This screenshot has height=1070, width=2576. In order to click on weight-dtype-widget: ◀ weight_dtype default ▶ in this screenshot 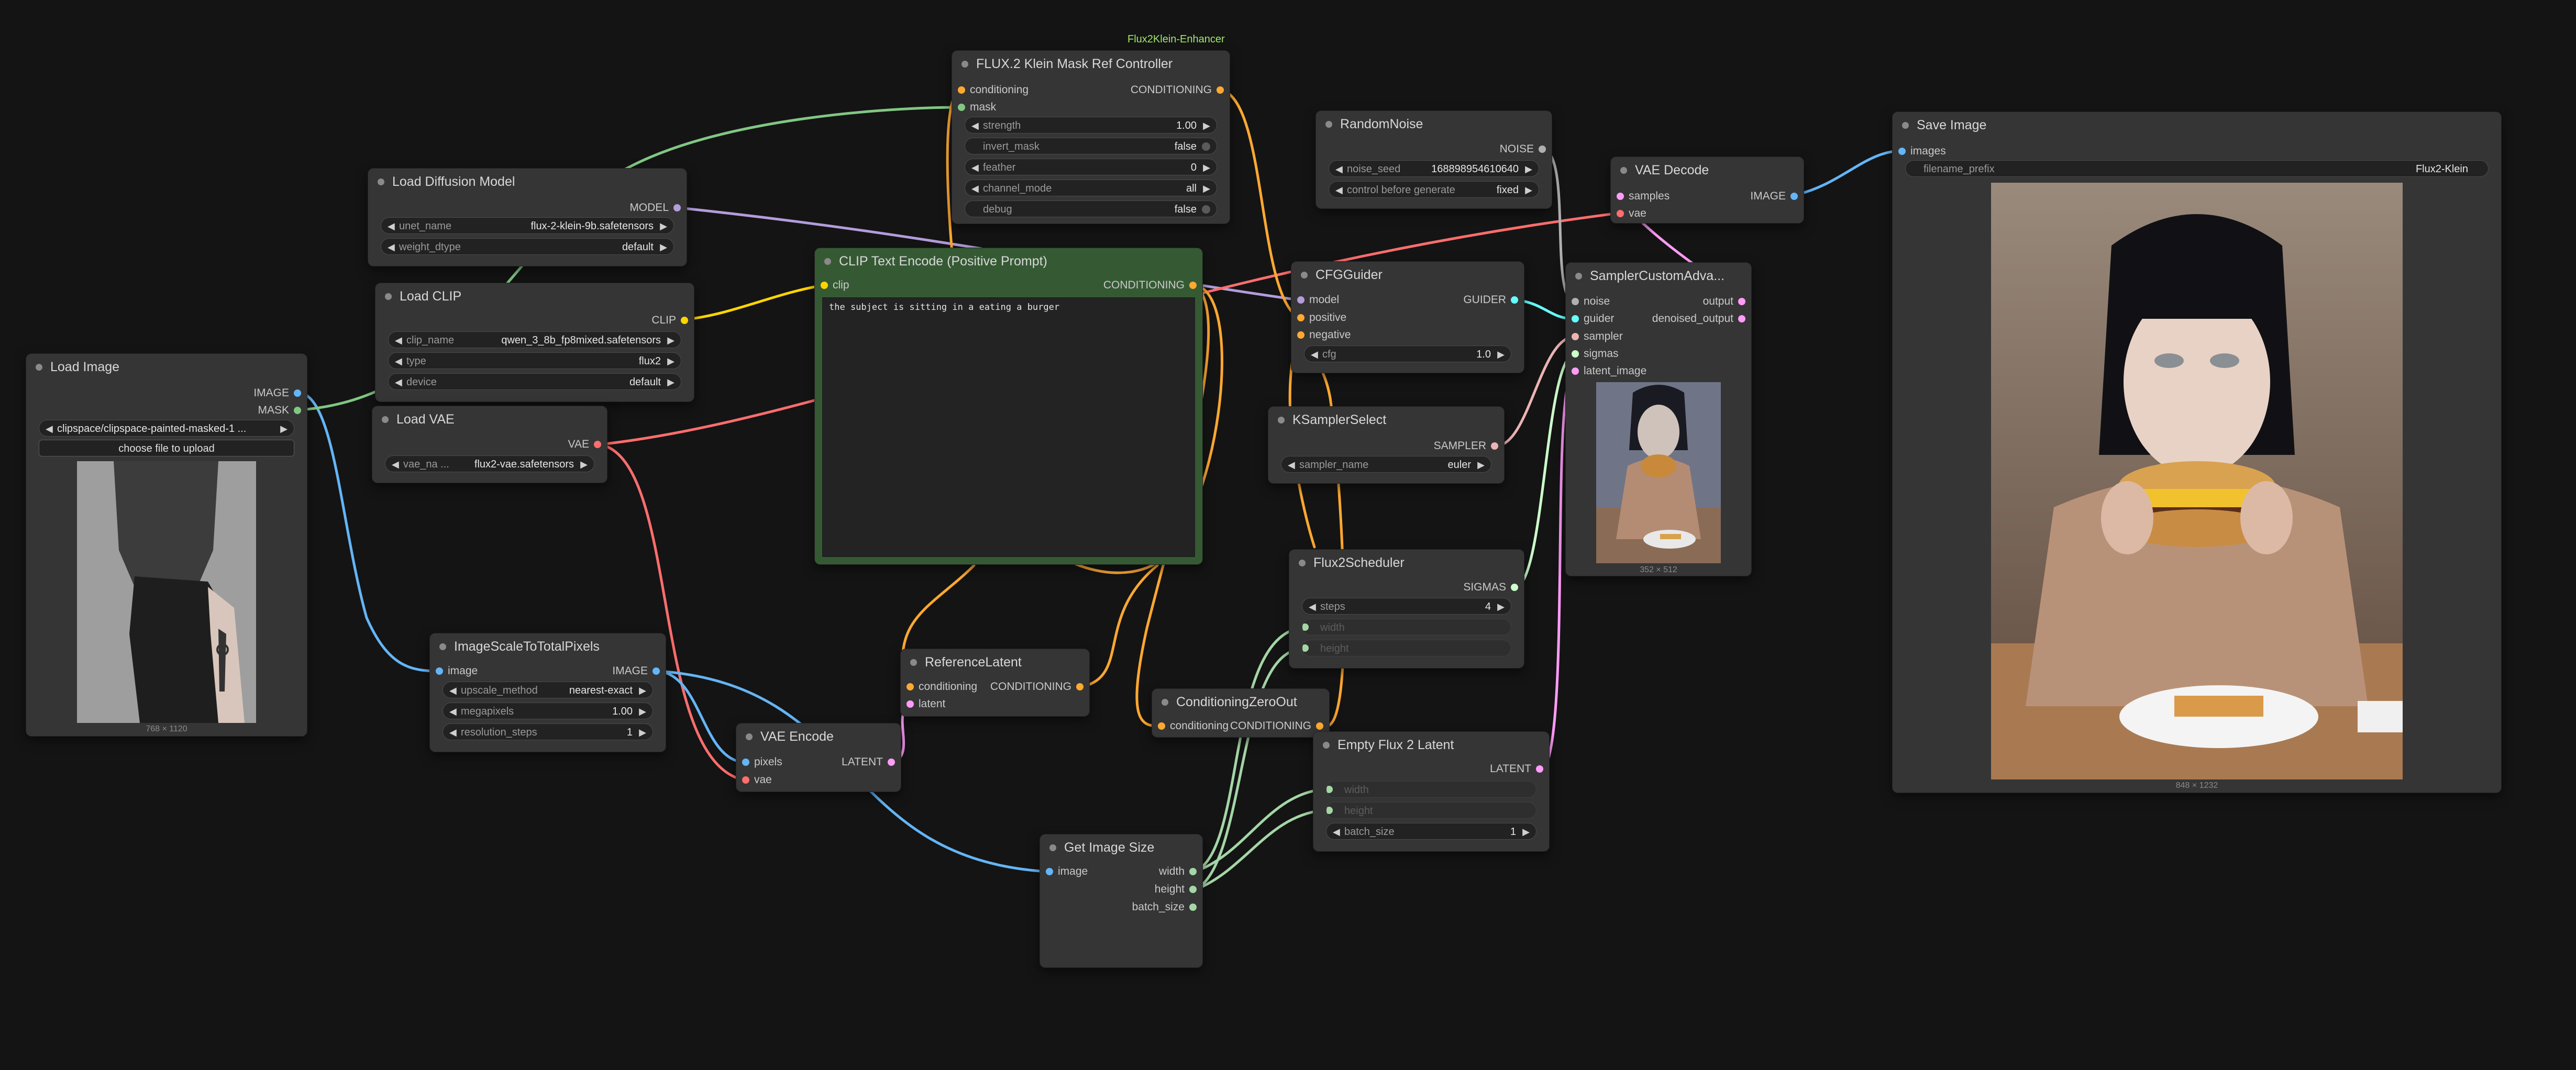, I will do `click(527, 246)`.